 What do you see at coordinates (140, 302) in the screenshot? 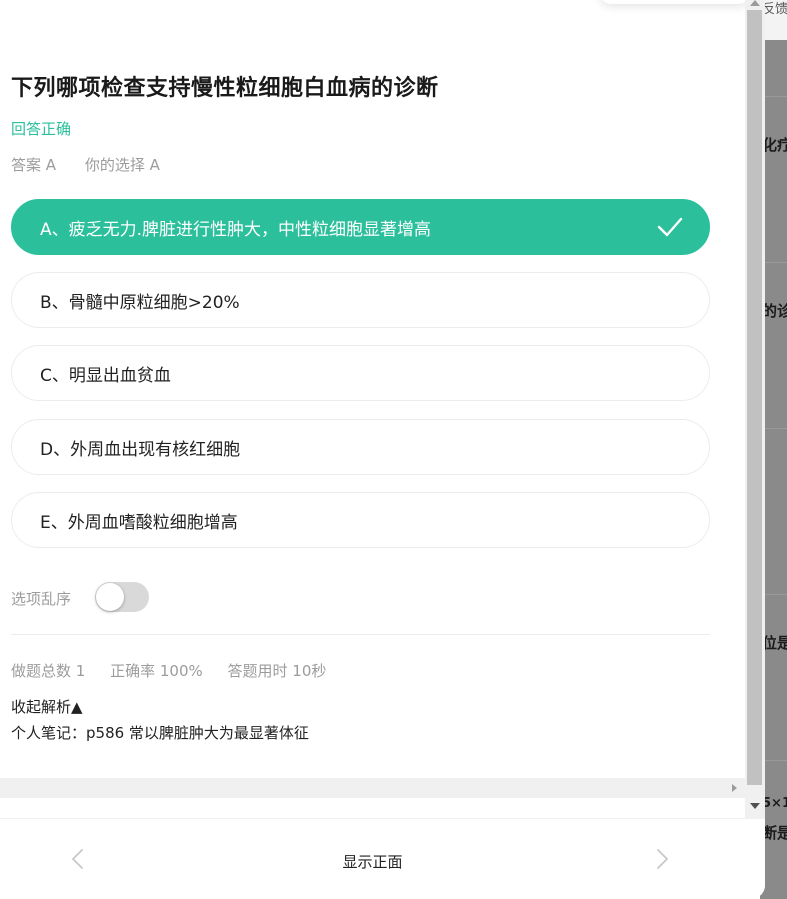
I see `option-label: B、骨髓中原粒细胞>20%` at bounding box center [140, 302].